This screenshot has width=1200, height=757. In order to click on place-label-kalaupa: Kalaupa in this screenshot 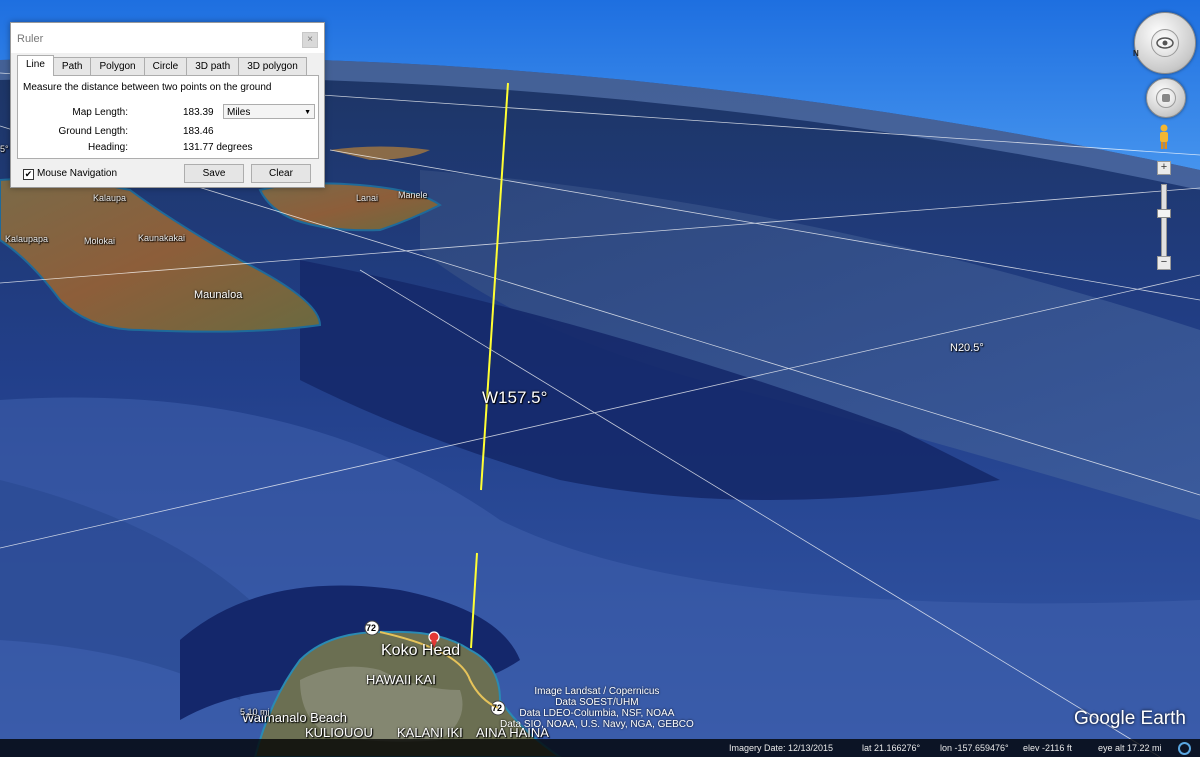, I will do `click(110, 198)`.